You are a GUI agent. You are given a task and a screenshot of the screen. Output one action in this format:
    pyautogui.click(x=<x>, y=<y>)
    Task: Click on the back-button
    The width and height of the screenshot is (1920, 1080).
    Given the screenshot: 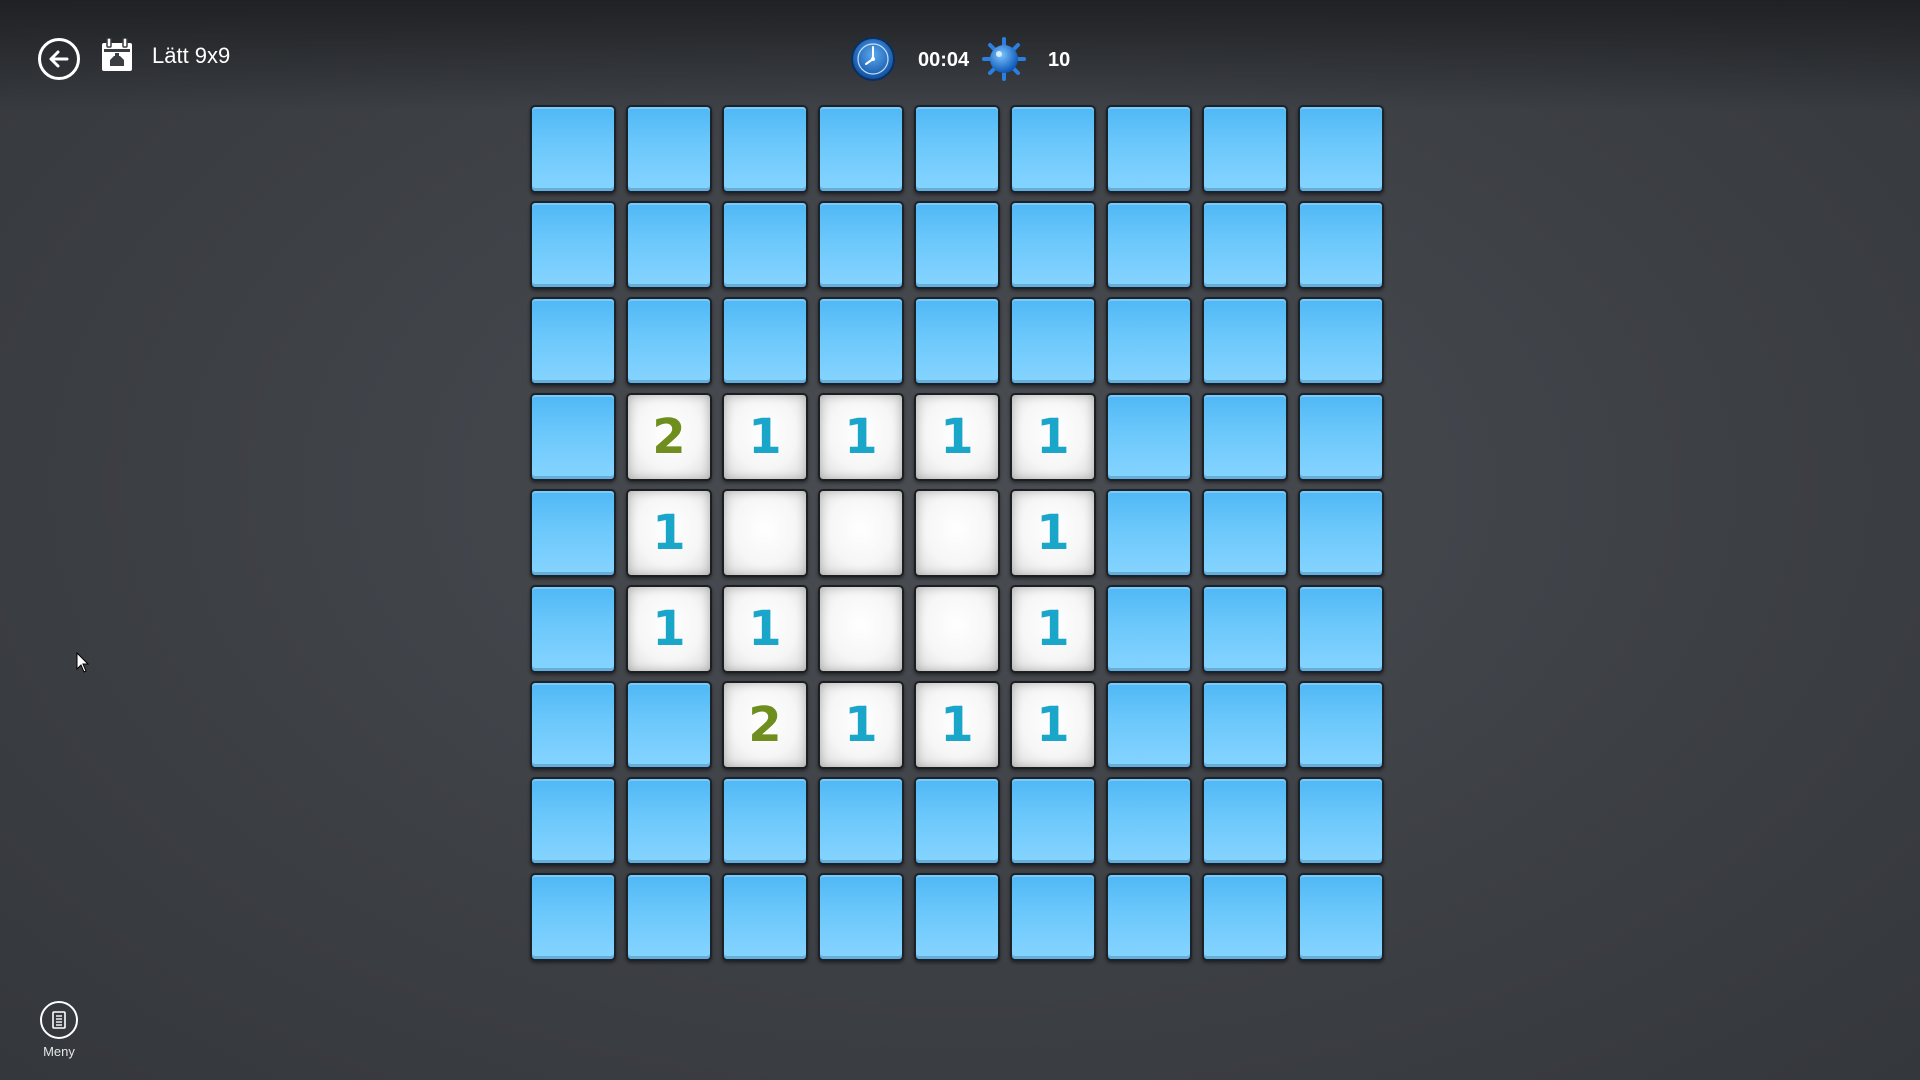 What is the action you would take?
    pyautogui.click(x=59, y=59)
    